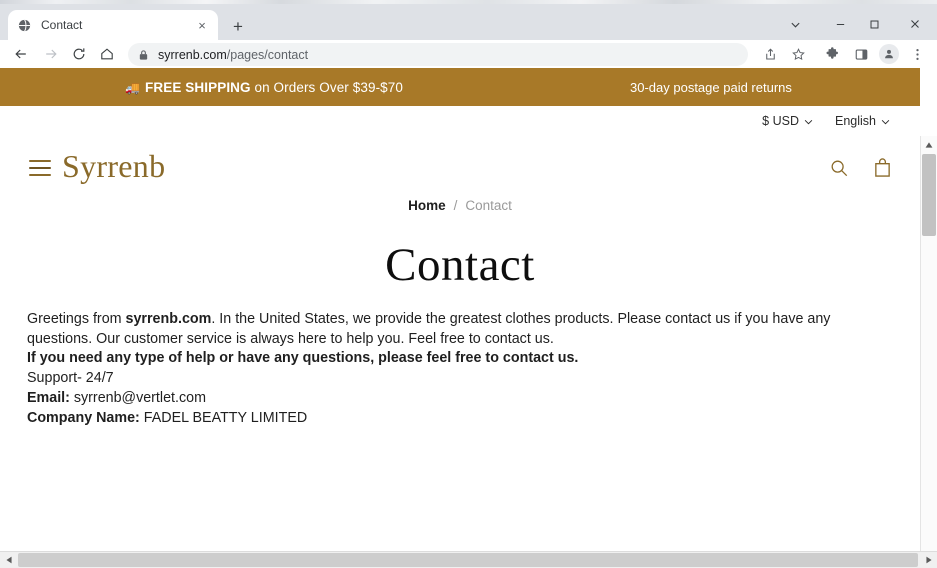 This screenshot has width=937, height=568. I want to click on email-label: Email:, so click(48, 397).